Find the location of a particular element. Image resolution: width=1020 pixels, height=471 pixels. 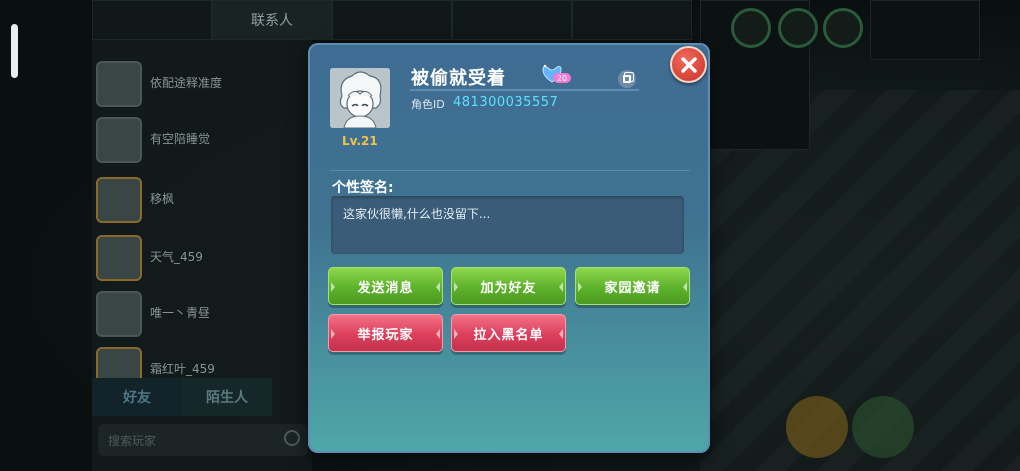

tab-contacts: 联系人 is located at coordinates (272, 20).